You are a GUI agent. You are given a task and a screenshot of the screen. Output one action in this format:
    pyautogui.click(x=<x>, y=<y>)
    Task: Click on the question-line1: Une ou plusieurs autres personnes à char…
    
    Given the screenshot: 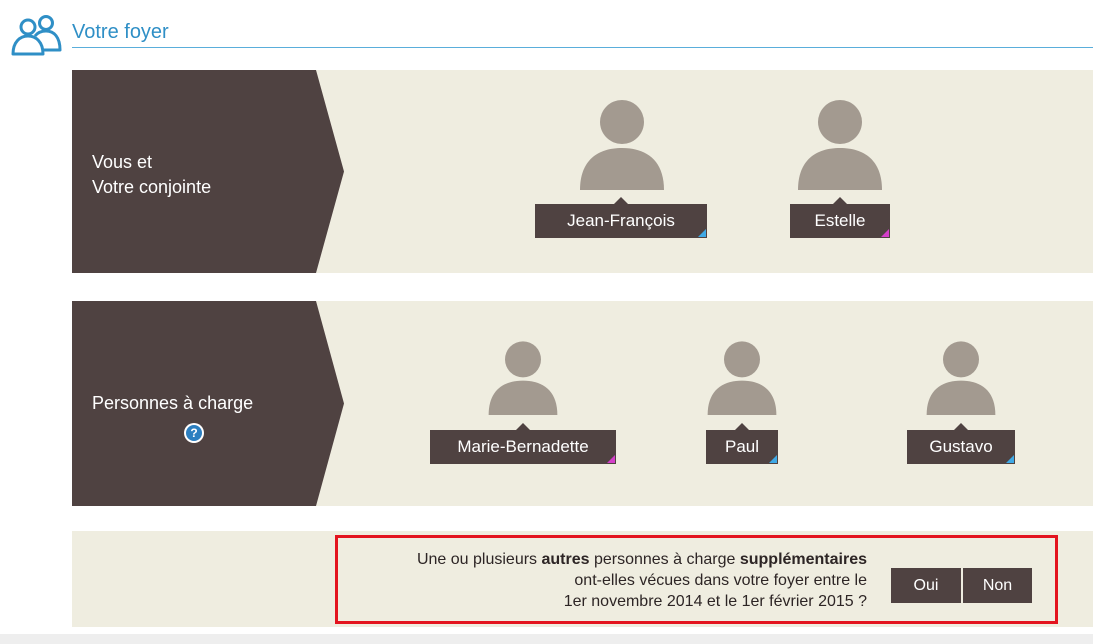 What is the action you would take?
    pyautogui.click(x=641, y=559)
    